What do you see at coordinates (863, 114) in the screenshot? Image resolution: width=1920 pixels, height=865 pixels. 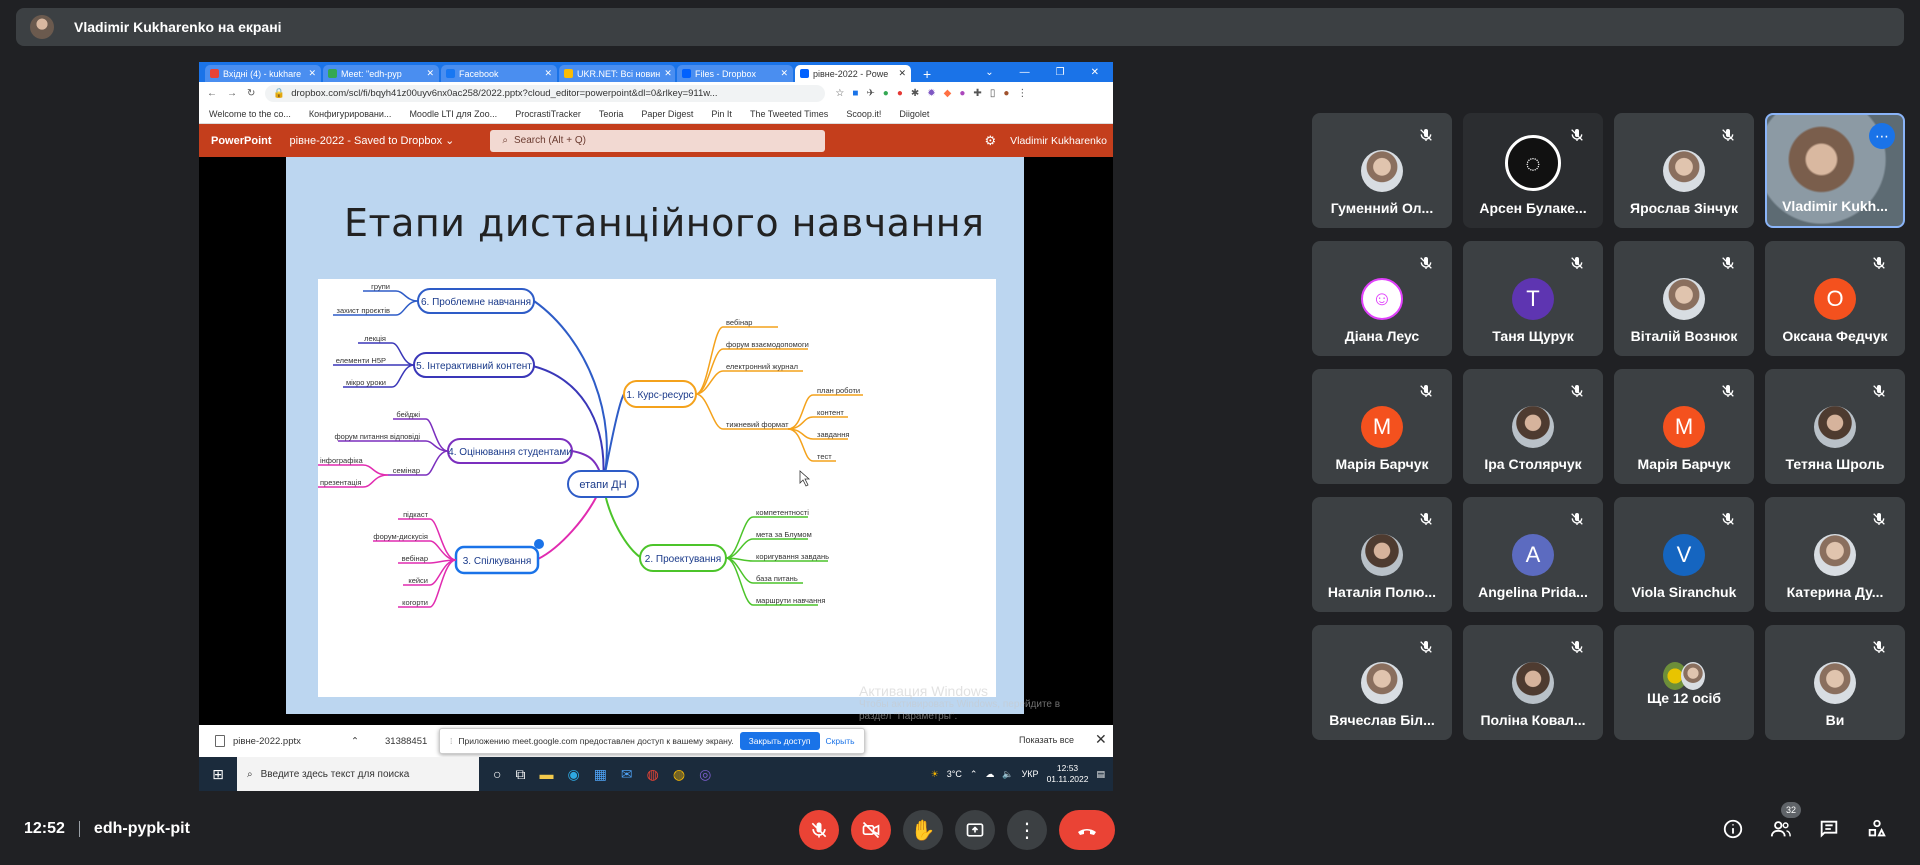 I see `bookmark-item: Scoop.it!` at bounding box center [863, 114].